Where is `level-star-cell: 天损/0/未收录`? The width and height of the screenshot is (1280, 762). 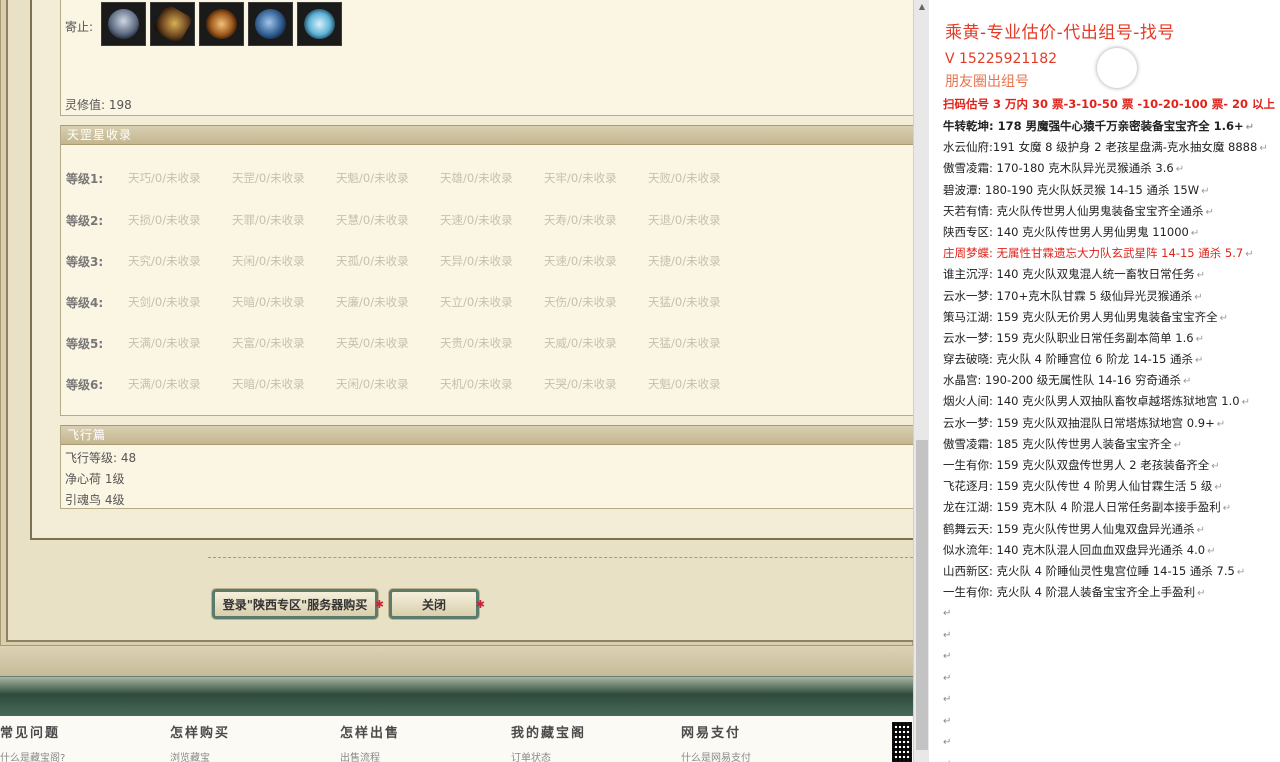
level-star-cell: 天损/0/未收录 is located at coordinates (164, 220).